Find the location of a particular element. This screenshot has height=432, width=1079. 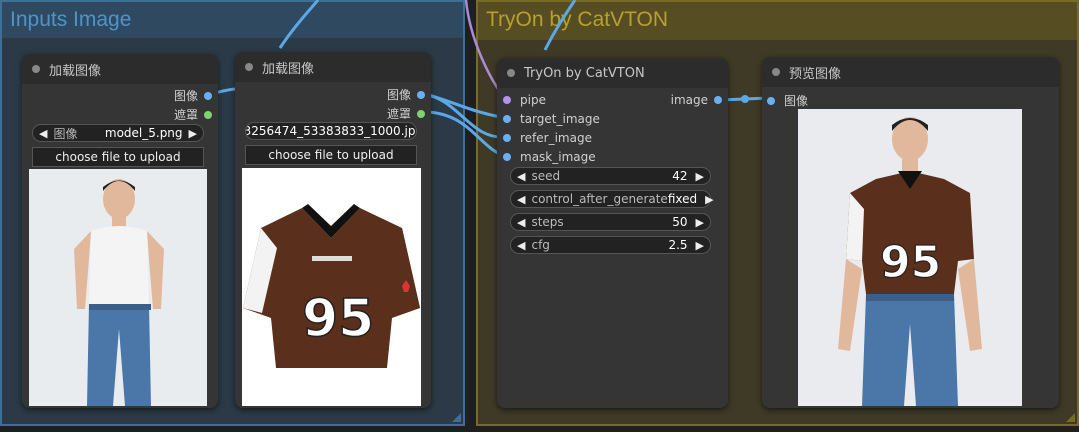

input-target-image-socket is located at coordinates (507, 119).